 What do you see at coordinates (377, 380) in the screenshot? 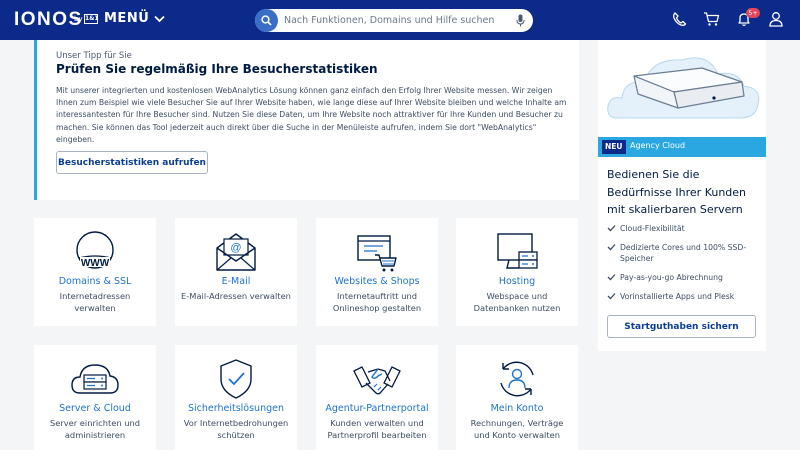
I see `handshake-icon` at bounding box center [377, 380].